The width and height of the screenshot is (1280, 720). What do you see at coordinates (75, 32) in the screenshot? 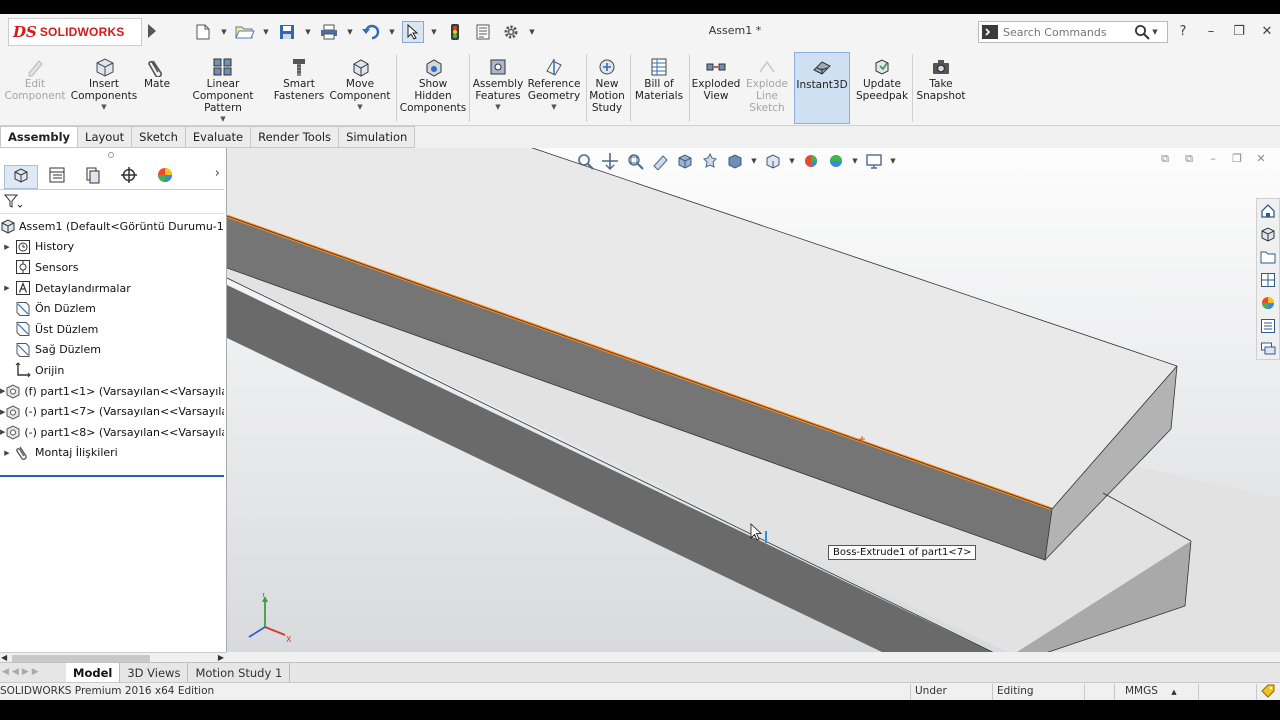
I see `solidworks-logo: DS SOLIDWORKS` at bounding box center [75, 32].